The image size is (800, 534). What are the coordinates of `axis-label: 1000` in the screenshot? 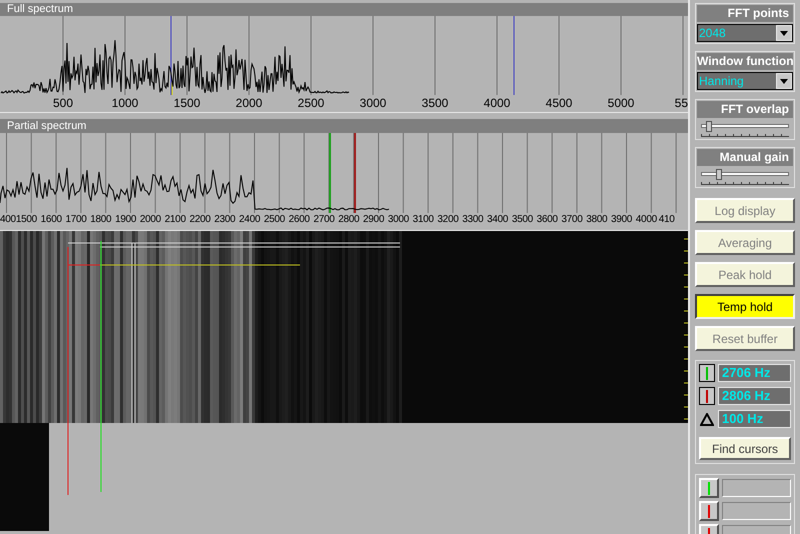 It's located at (125, 103).